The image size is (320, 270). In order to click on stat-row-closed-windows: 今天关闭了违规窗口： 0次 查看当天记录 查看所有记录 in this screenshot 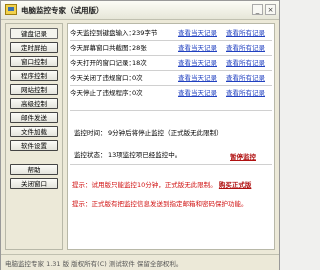, I will do `click(171, 78)`.